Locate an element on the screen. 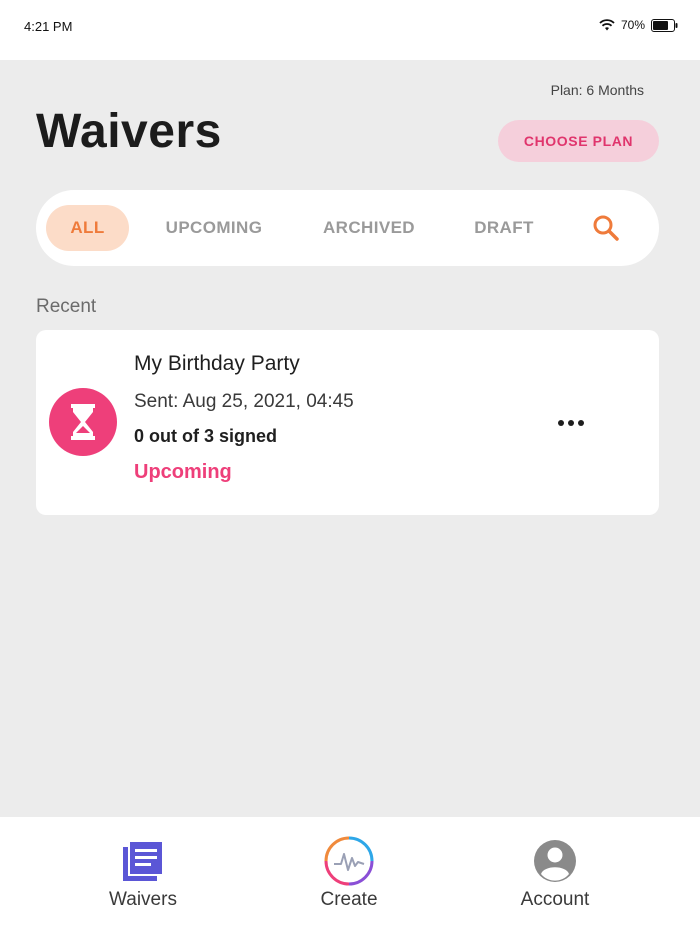 This screenshot has height=934, width=700. waiver-sent-date: Sent: Aug 25, 2021, 04:45 is located at coordinates (244, 401).